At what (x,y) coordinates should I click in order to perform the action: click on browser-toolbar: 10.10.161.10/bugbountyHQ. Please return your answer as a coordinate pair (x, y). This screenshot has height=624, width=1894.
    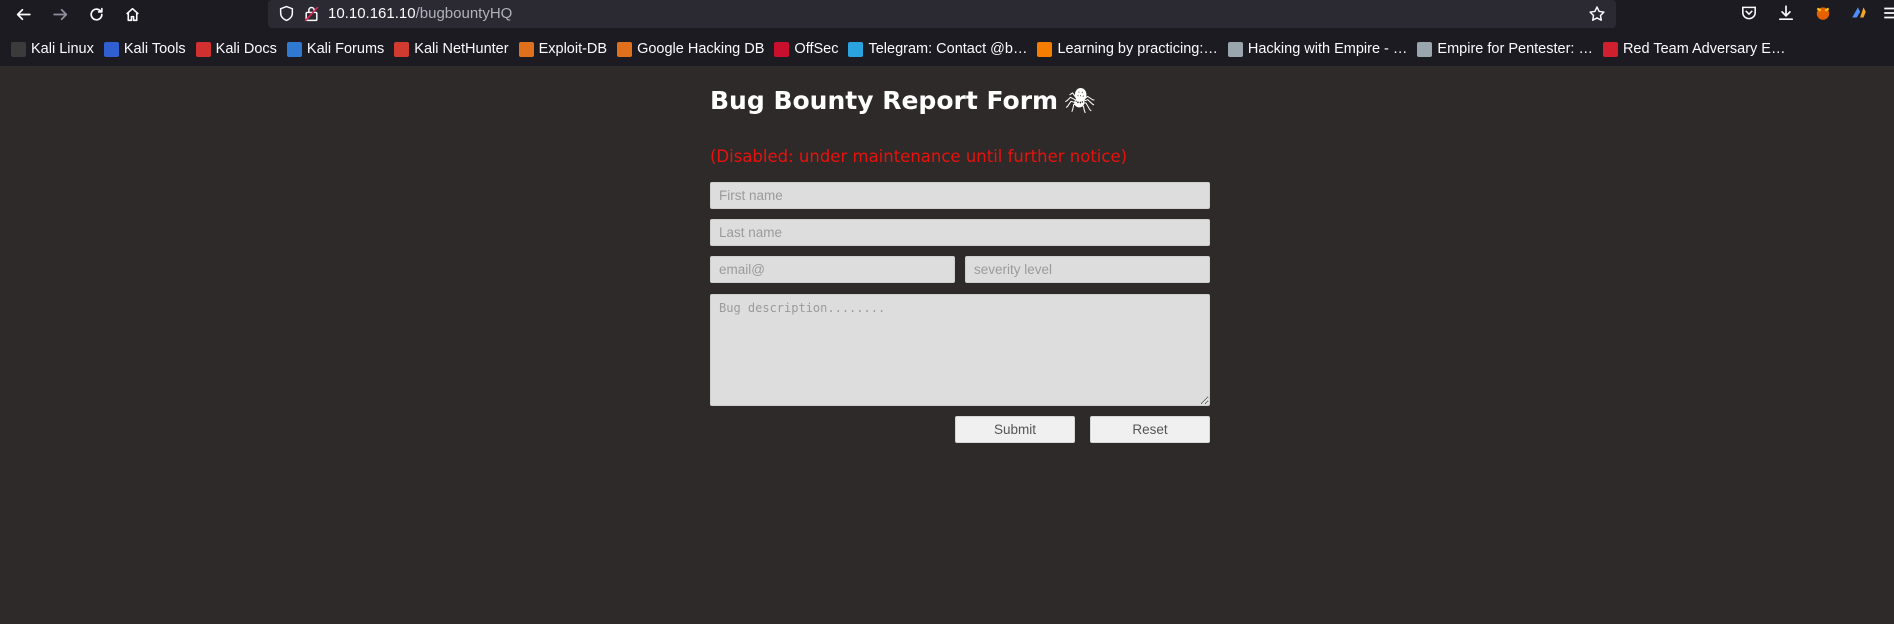
    Looking at the image, I should click on (947, 14).